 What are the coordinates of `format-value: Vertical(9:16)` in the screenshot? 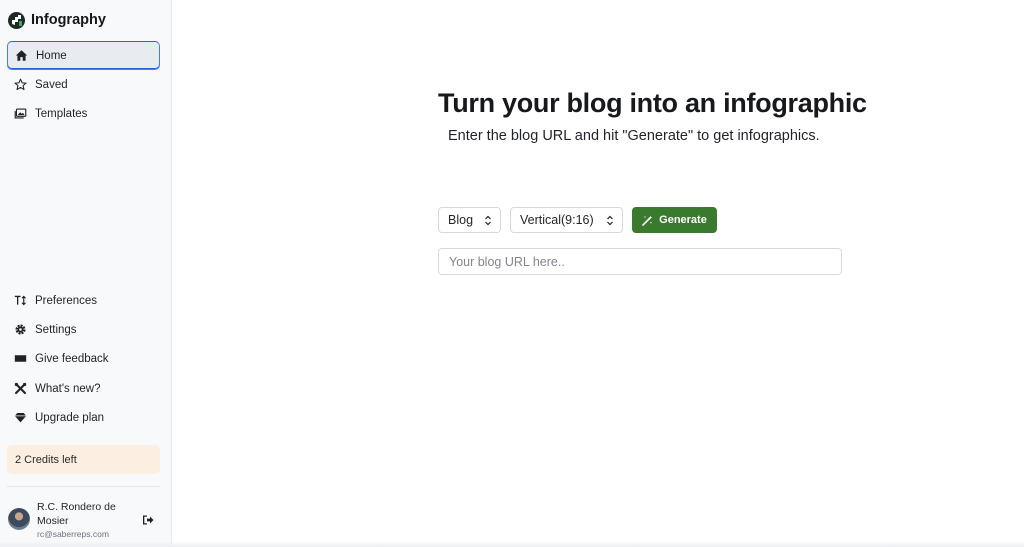 It's located at (557, 220).